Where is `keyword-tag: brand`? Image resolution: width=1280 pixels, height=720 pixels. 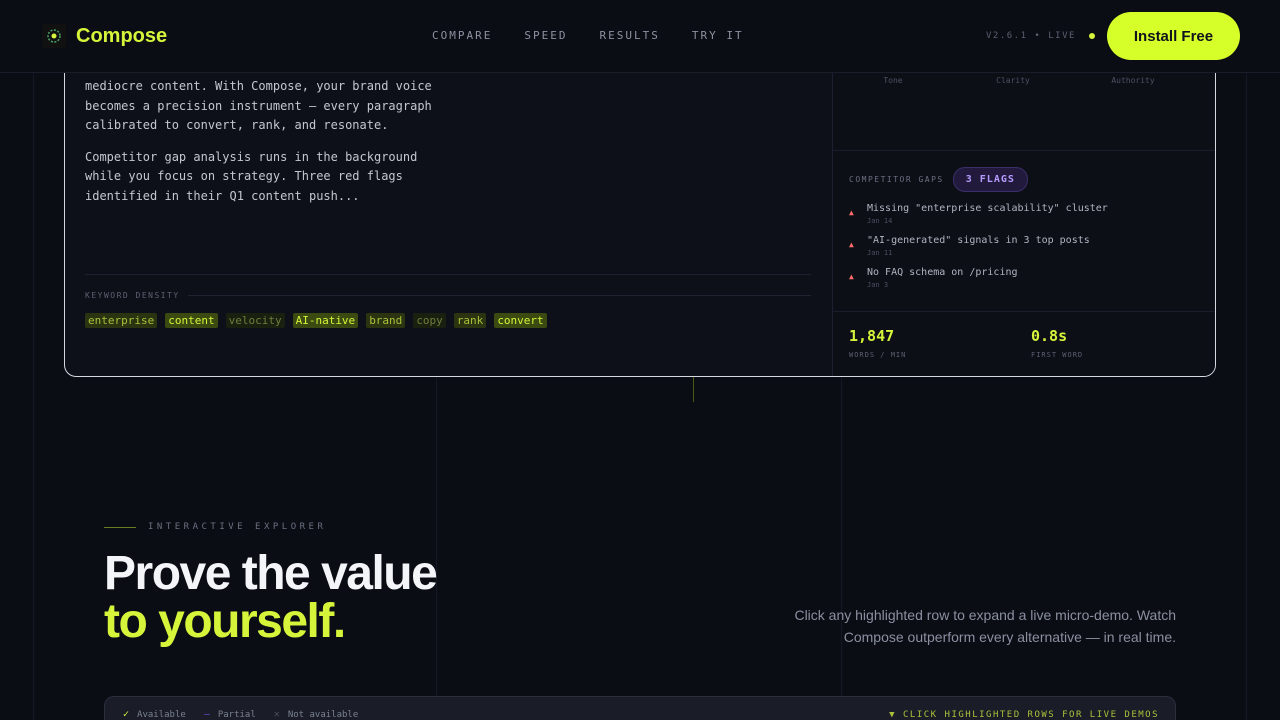
keyword-tag: brand is located at coordinates (386, 320).